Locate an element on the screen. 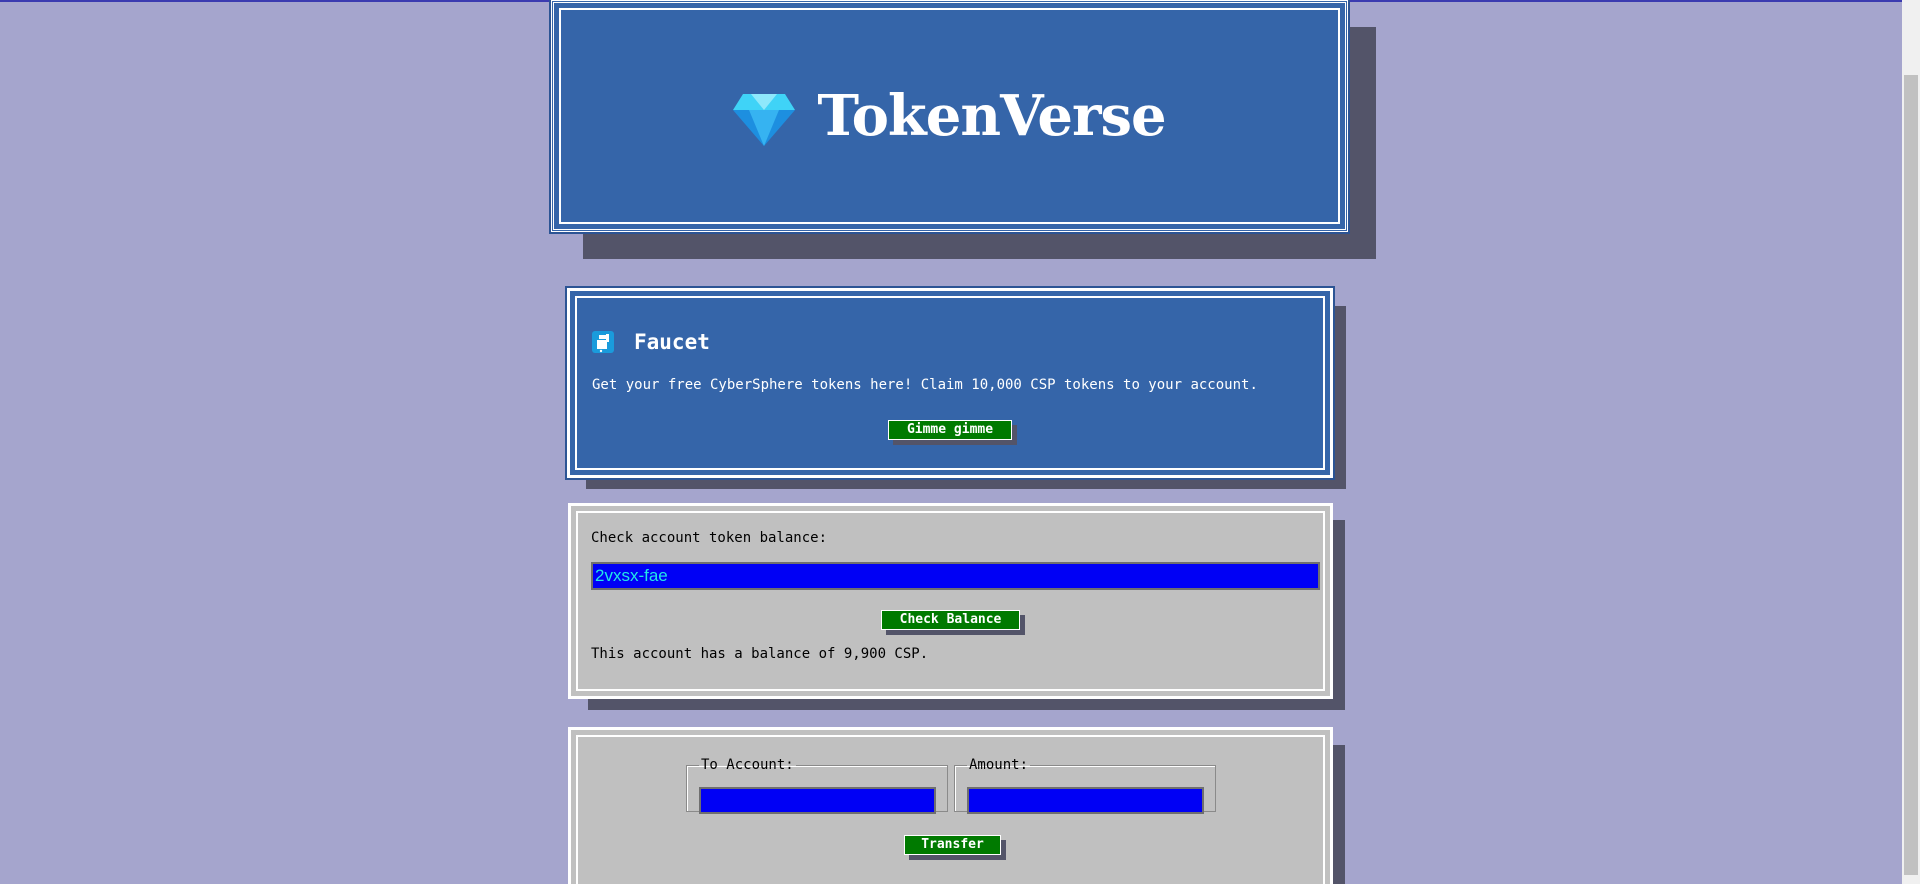 The image size is (1920, 884). transfer-button: Transfer is located at coordinates (952, 845).